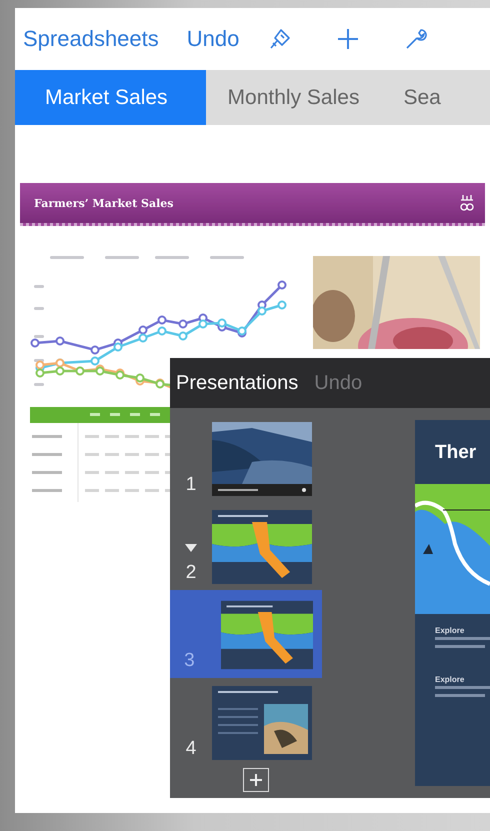 The image size is (490, 831). I want to click on sheet-tab: Market Sales, so click(110, 97).